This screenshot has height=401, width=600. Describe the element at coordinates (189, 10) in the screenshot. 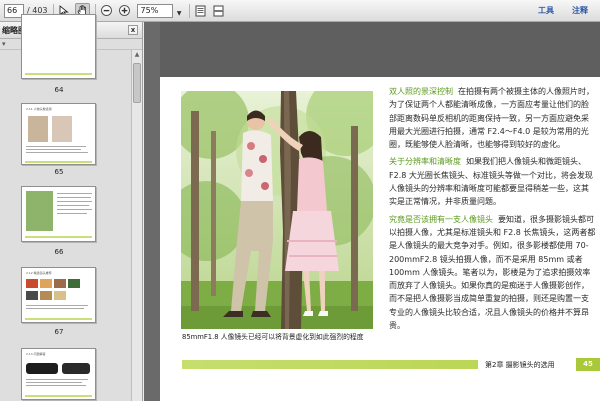

I see `toolbar-divider` at that location.